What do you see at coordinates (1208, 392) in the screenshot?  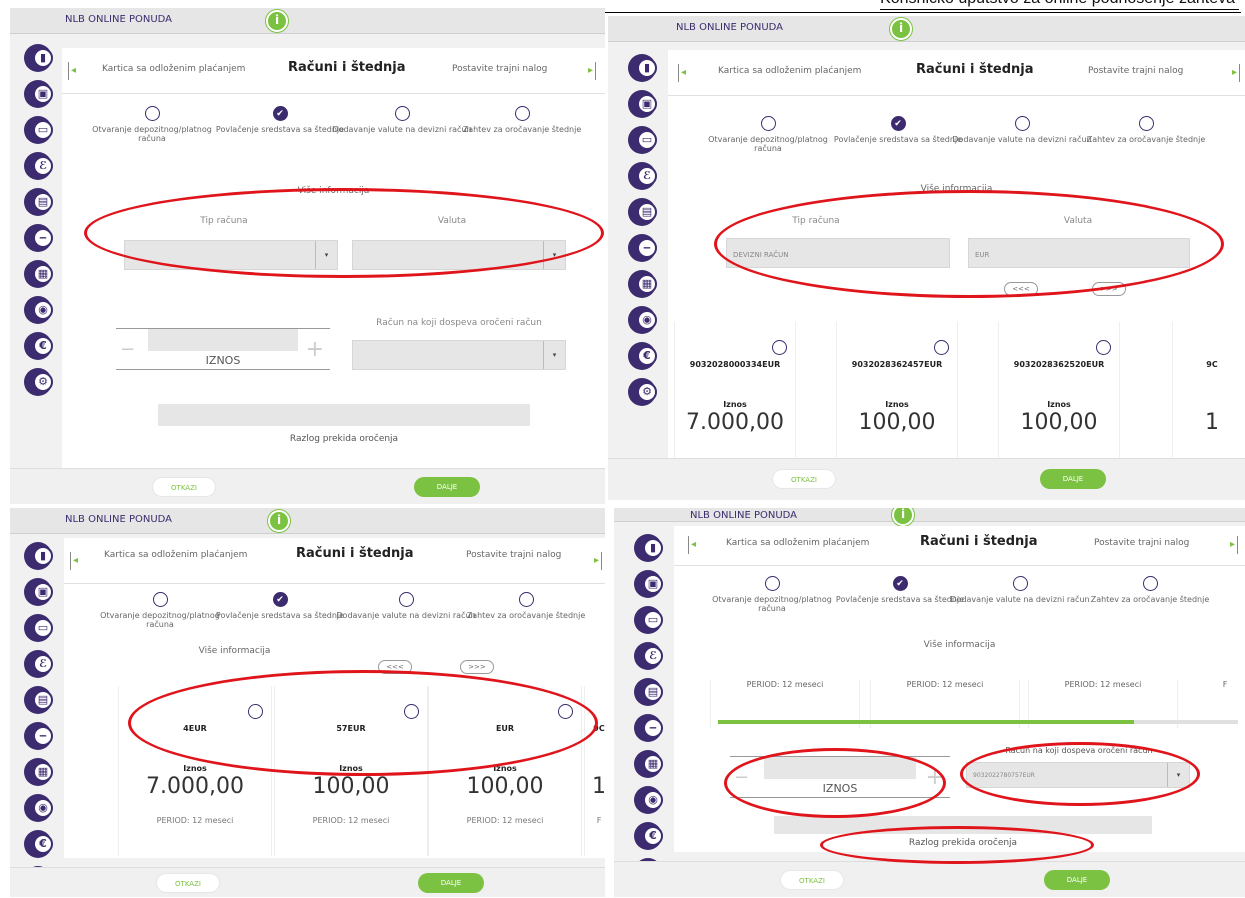 I see `account-card-partial: 9C 1` at bounding box center [1208, 392].